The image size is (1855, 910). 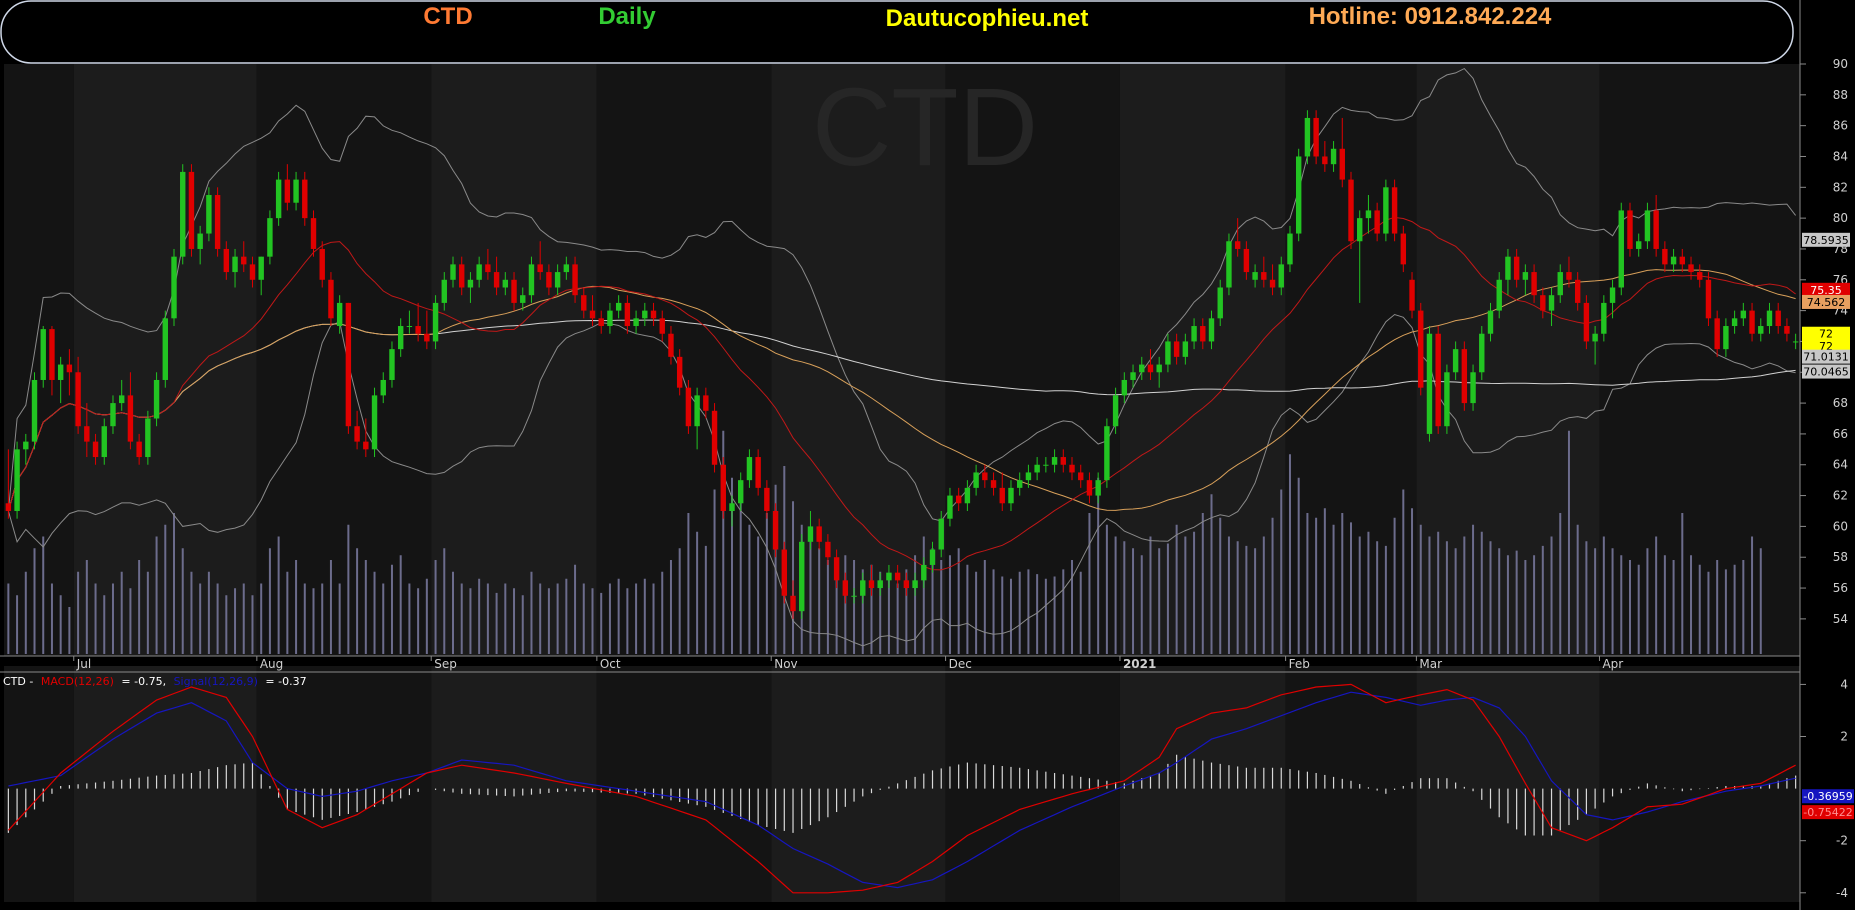 What do you see at coordinates (987, 18) in the screenshot?
I see `header-site: Dautucophieu.net` at bounding box center [987, 18].